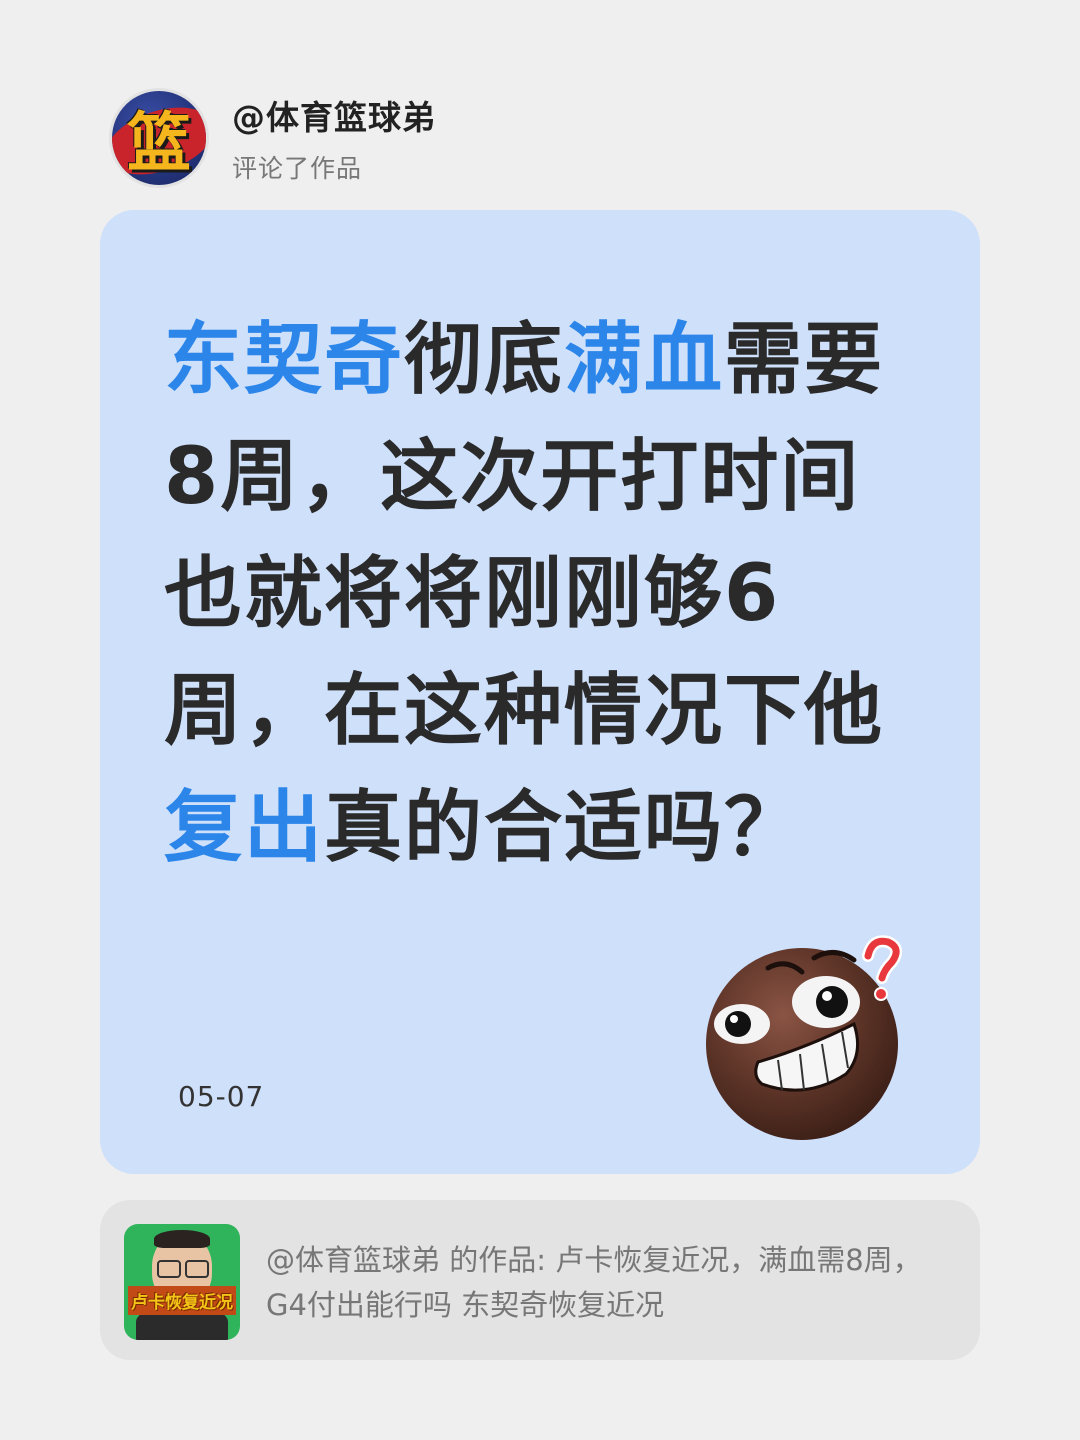 This screenshot has width=1080, height=1440. Describe the element at coordinates (596, 1283) in the screenshot. I see `referenced-video-text: @体育篮球弟 的作品: 卢卡恢复近况，满血需8周，G4付出能行吗 东契奇恢复近况` at that location.